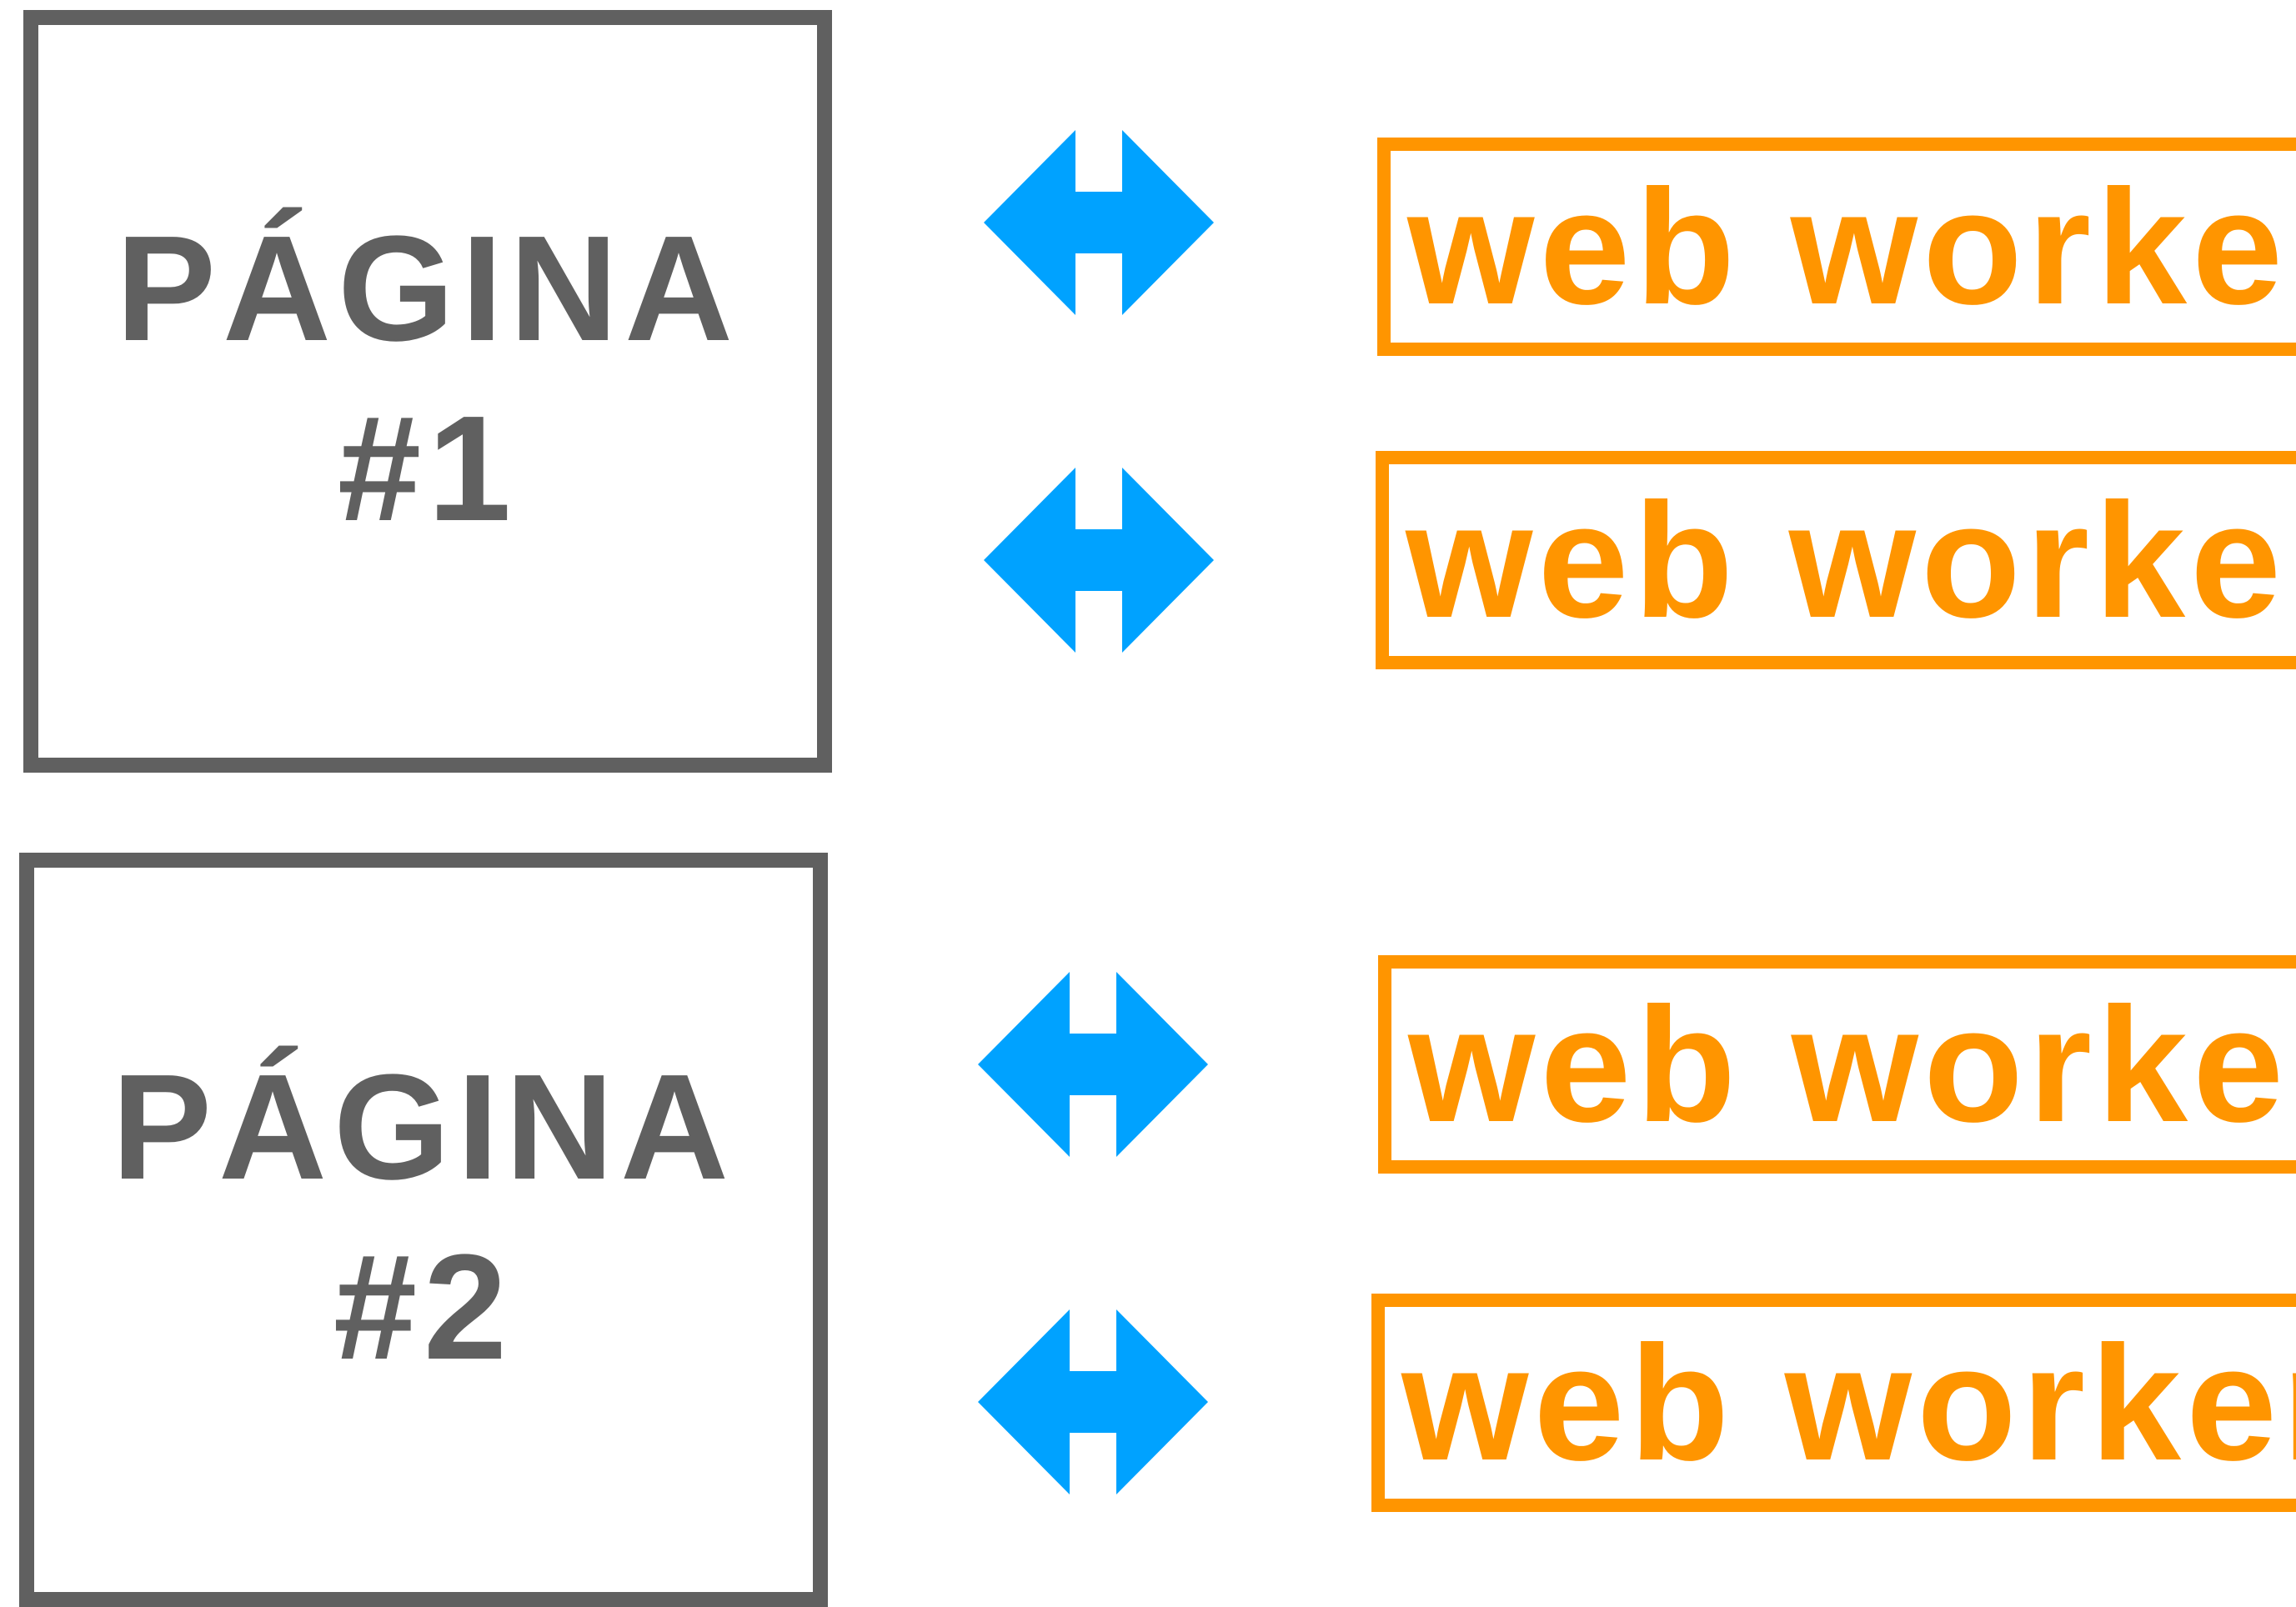  What do you see at coordinates (428, 469) in the screenshot?
I see `page-number: #1` at bounding box center [428, 469].